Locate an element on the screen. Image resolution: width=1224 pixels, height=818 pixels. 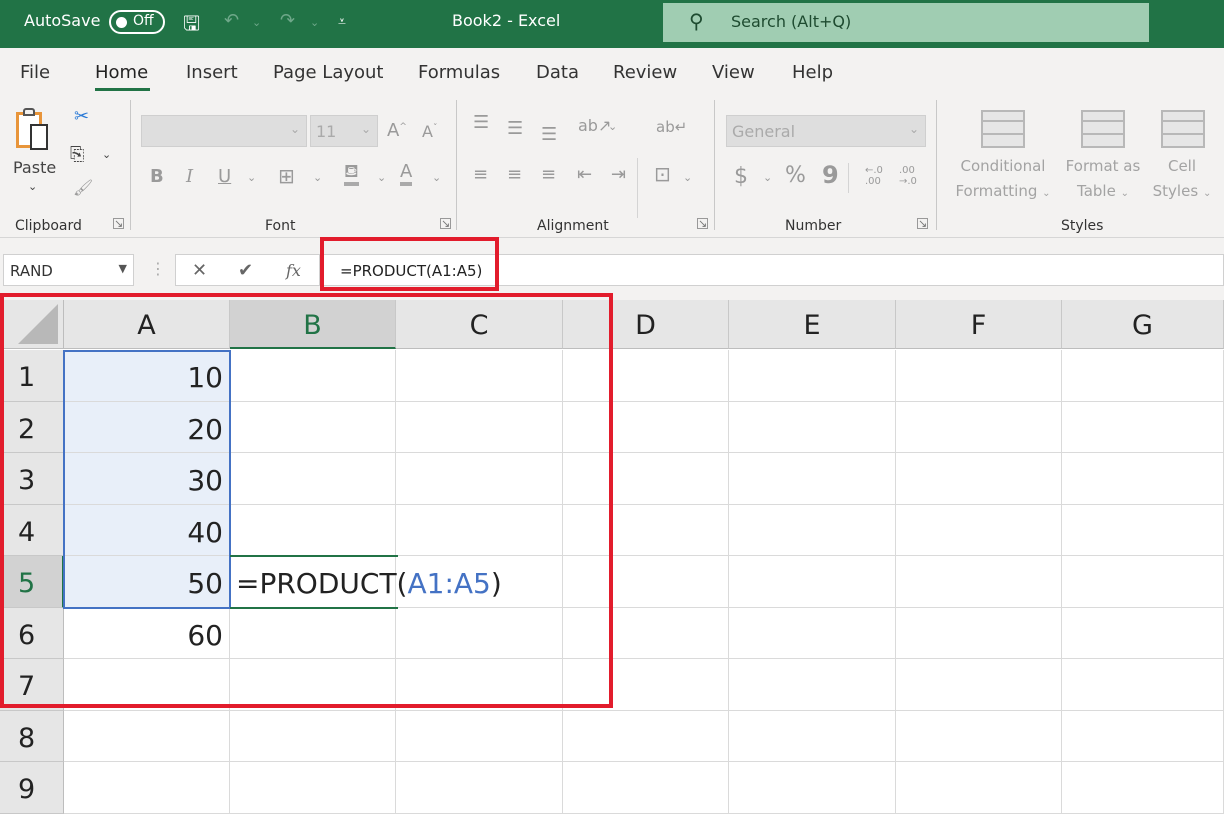
wrap-text-icon: ab↵ is located at coordinates (671, 127).